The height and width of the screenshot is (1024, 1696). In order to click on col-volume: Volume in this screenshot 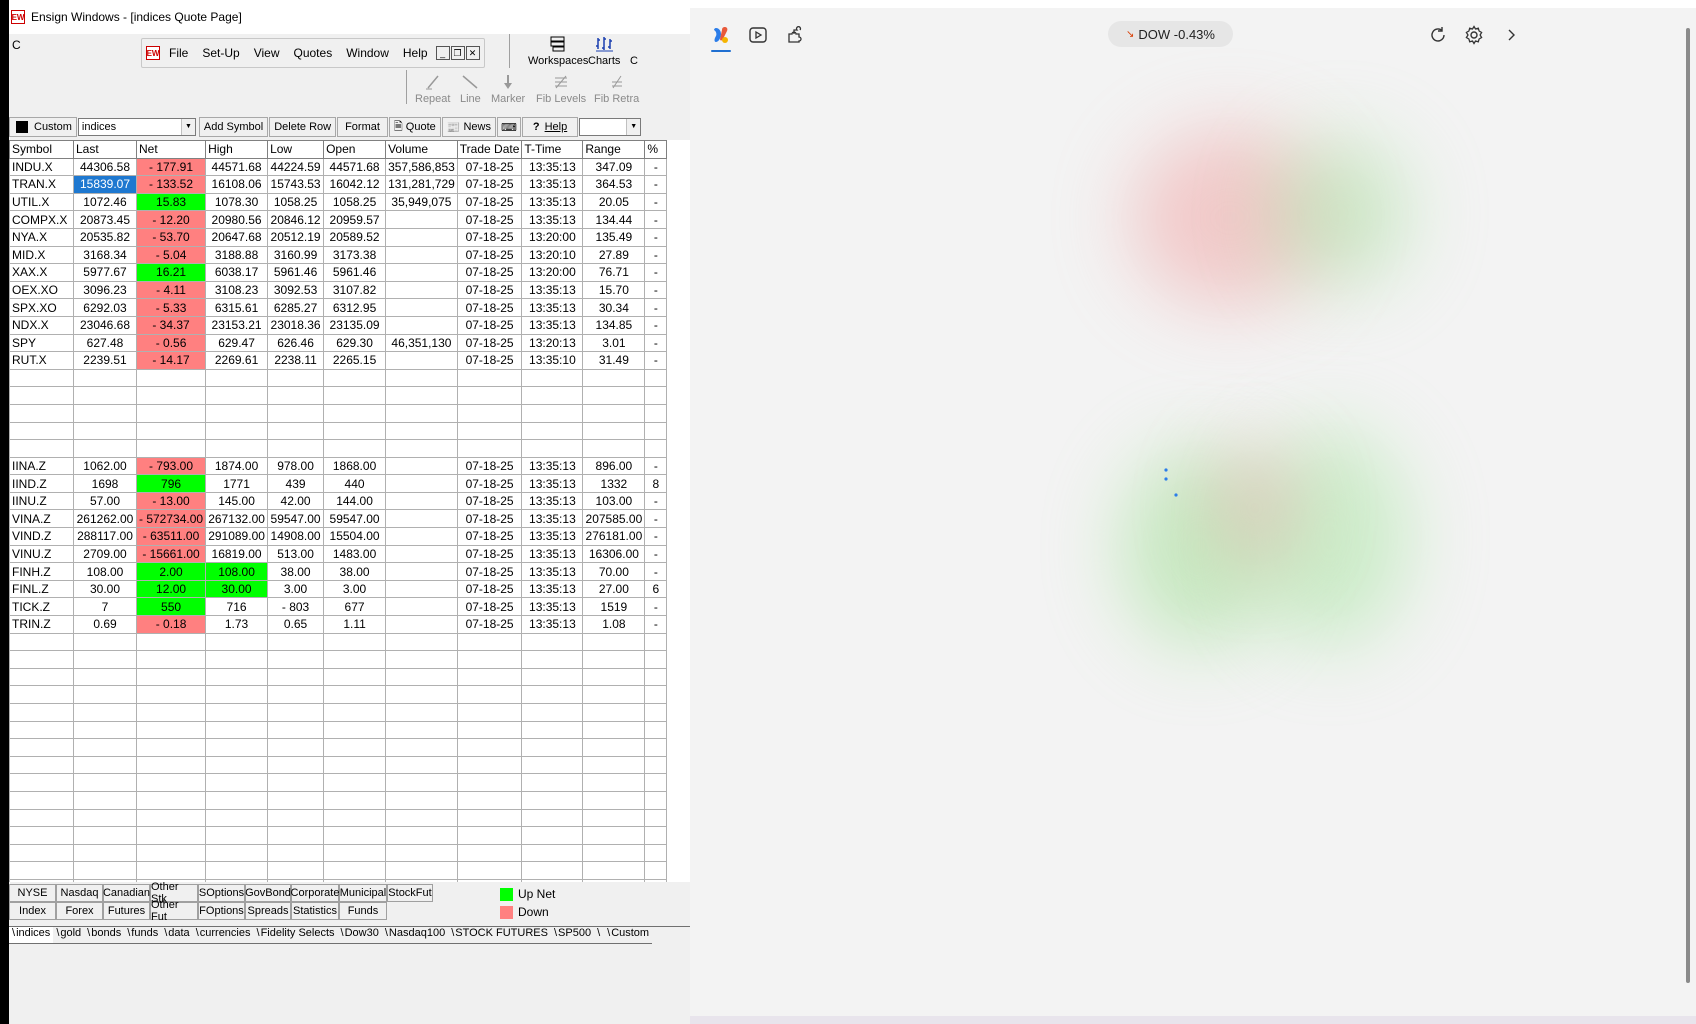, I will do `click(421, 149)`.